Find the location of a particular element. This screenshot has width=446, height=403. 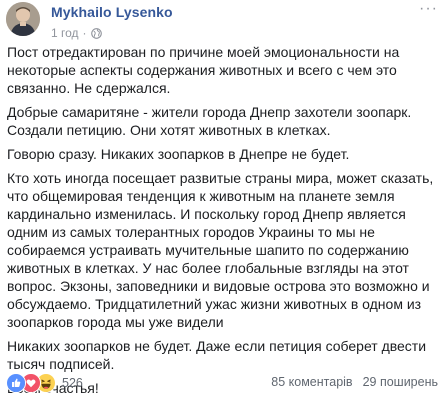

more-options-icon: ··· is located at coordinates (428, 9).